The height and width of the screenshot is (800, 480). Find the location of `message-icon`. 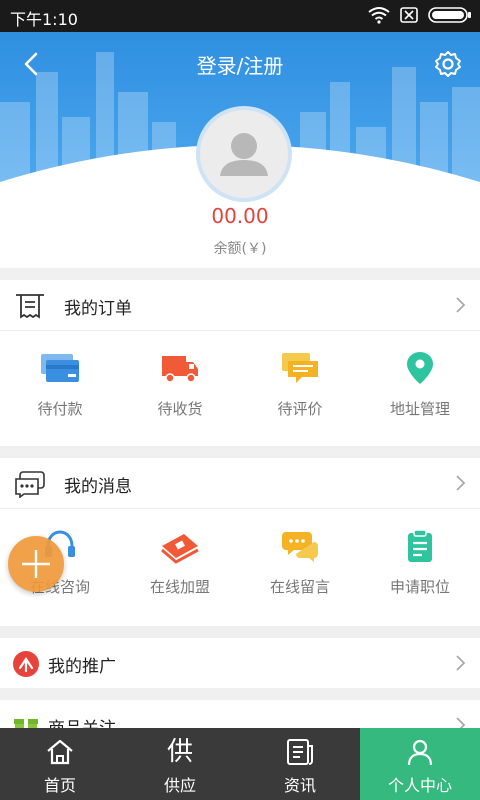

message-icon is located at coordinates (30, 484).